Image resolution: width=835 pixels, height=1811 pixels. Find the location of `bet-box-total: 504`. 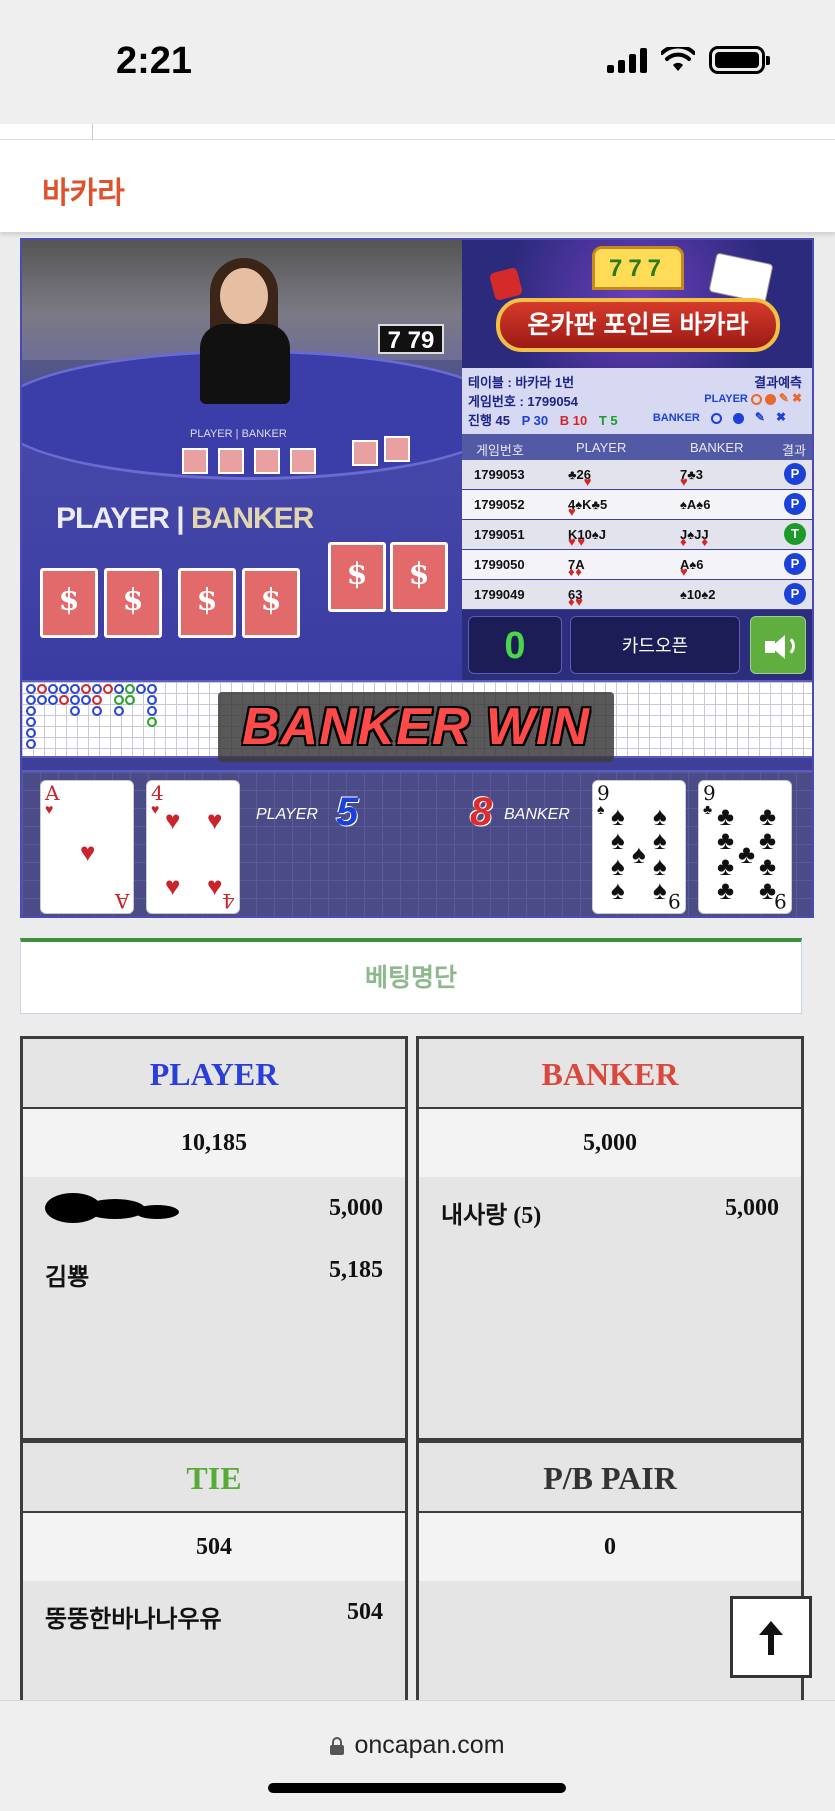

bet-box-total: 504 is located at coordinates (214, 1547).